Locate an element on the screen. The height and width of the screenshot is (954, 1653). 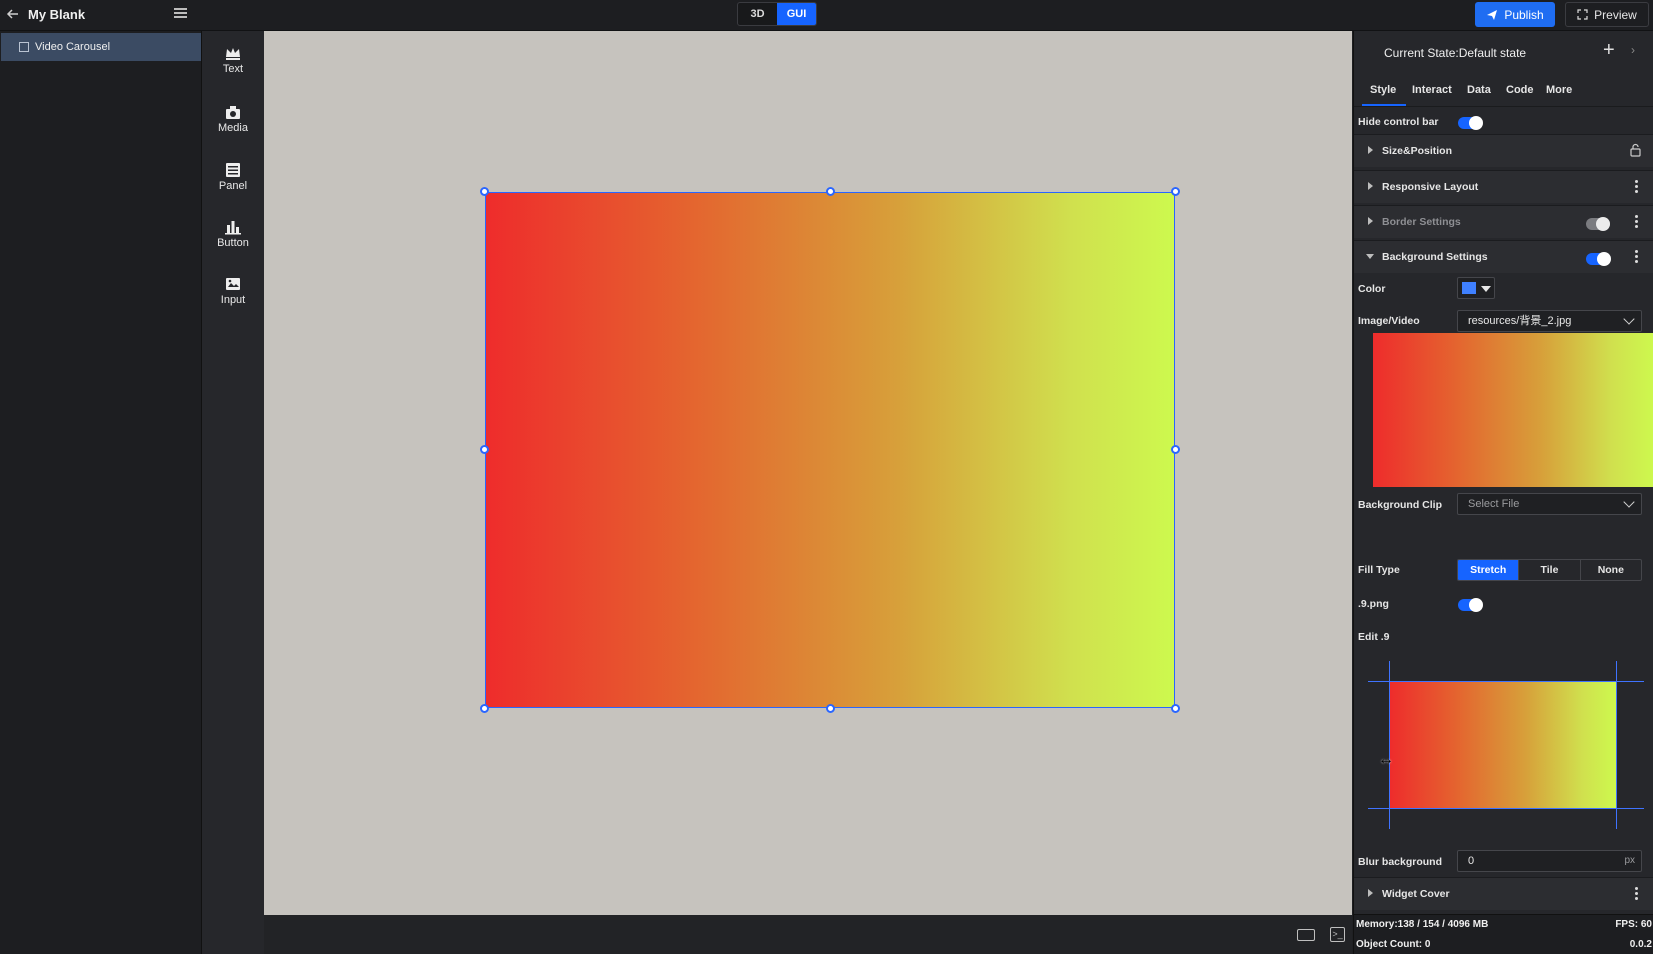
section-title: Size&Position is located at coordinates (1417, 151).